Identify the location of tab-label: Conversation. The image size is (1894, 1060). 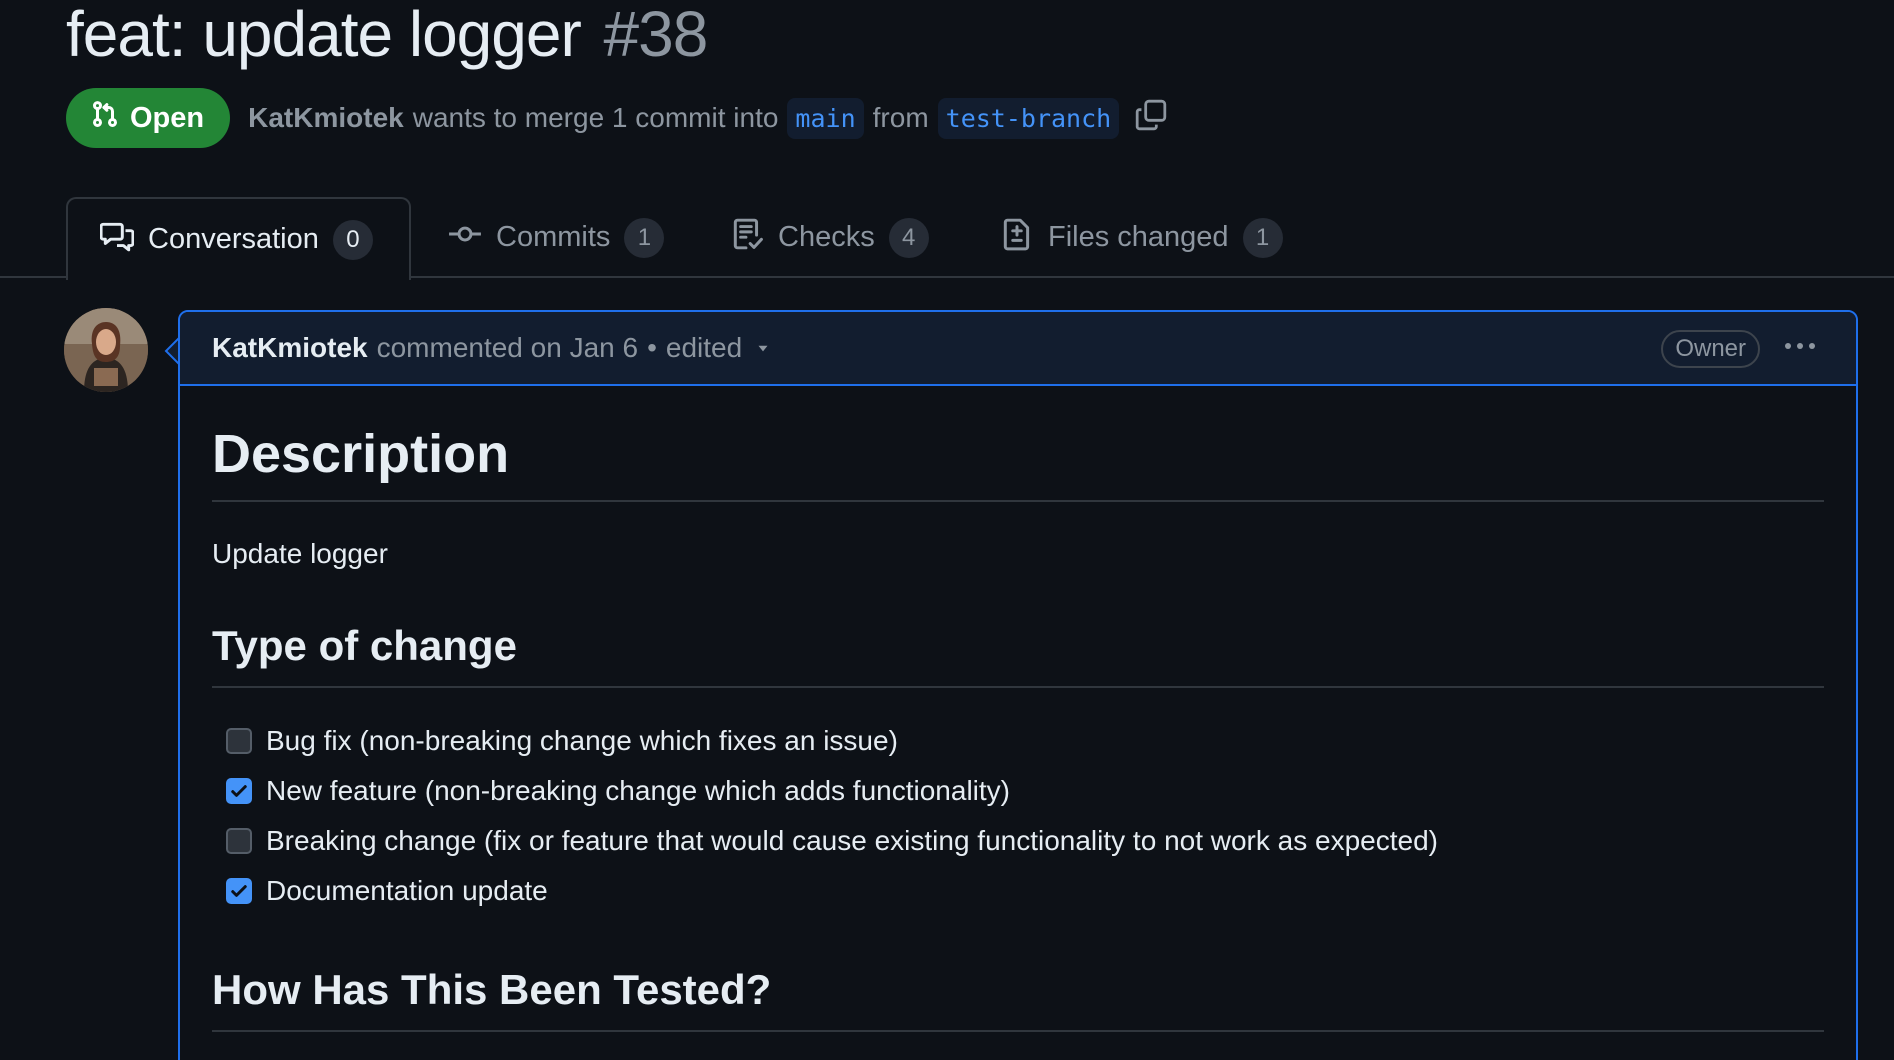
(233, 239).